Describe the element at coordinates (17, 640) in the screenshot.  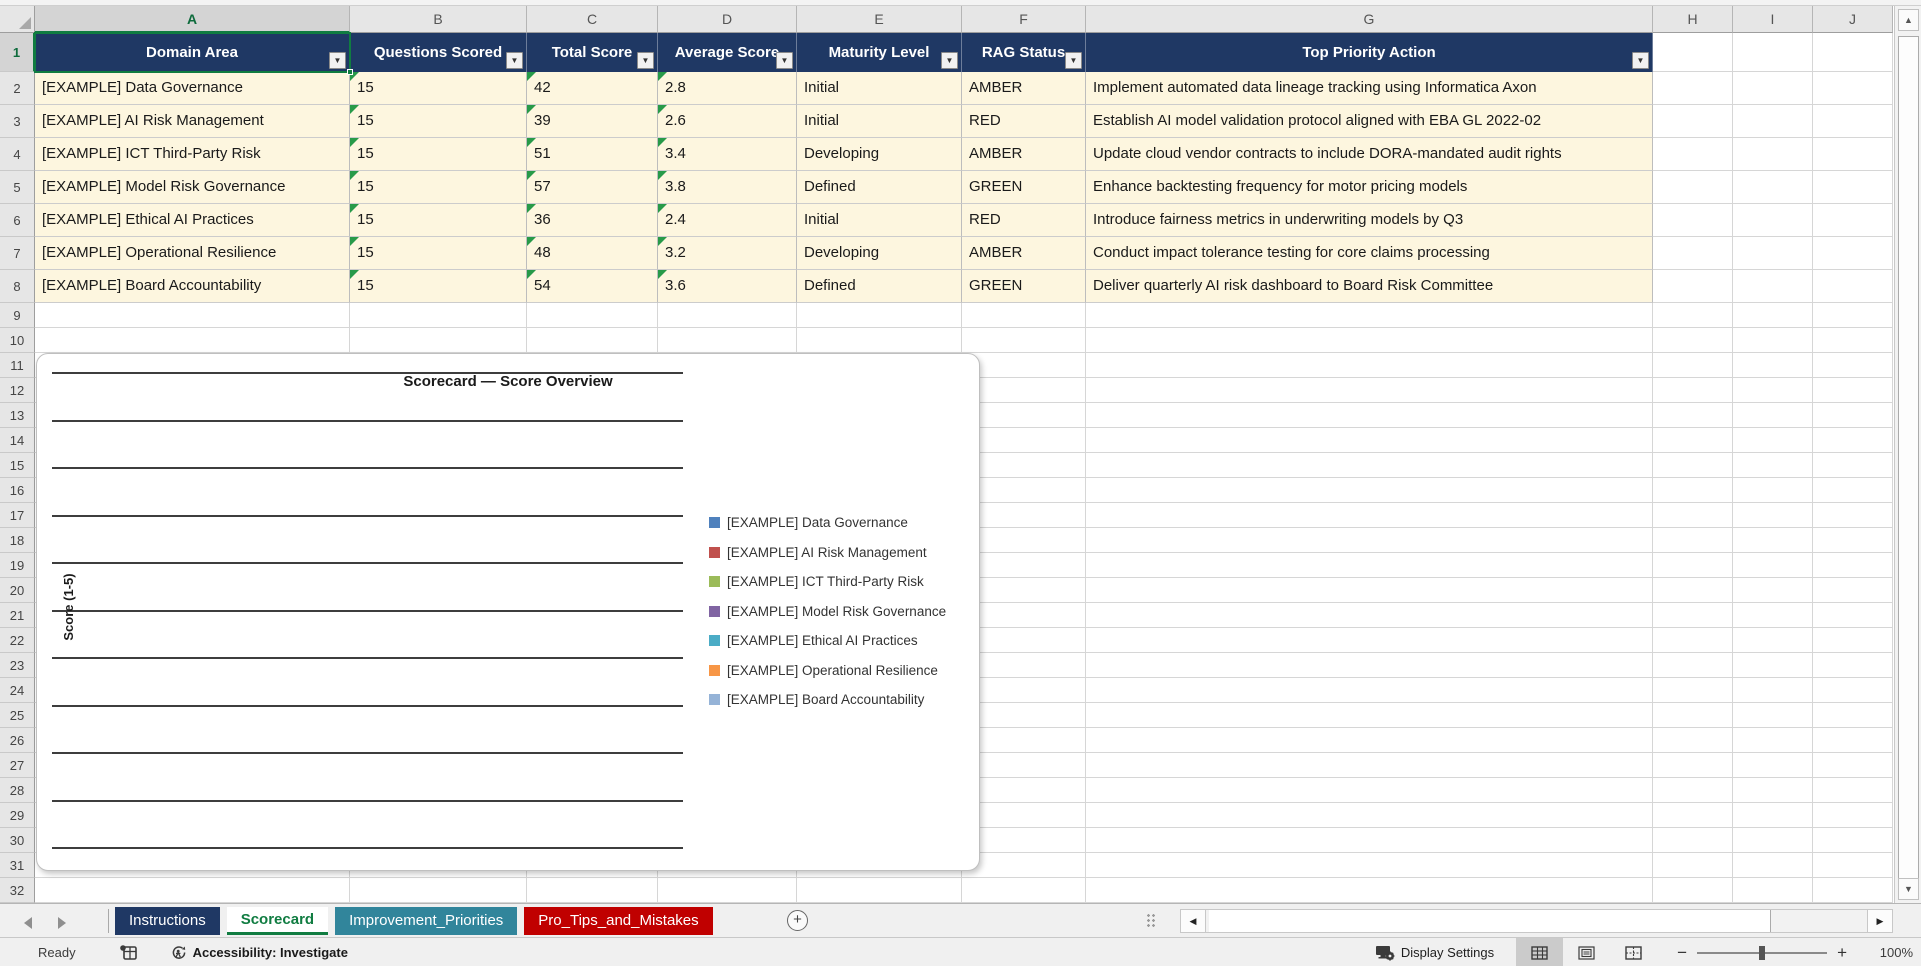
I see `row-header-22: 22` at that location.